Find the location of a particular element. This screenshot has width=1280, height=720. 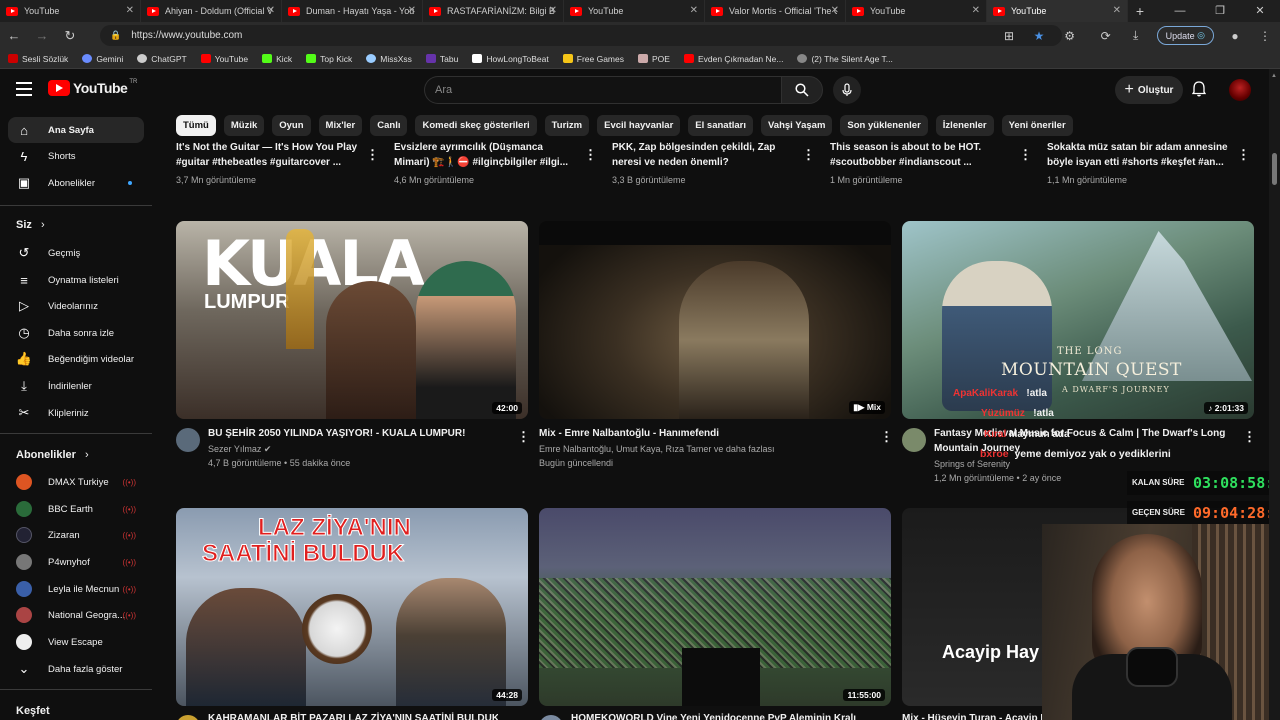

sidebar-subscription: Zizaran ((•)) is located at coordinates (76, 535).